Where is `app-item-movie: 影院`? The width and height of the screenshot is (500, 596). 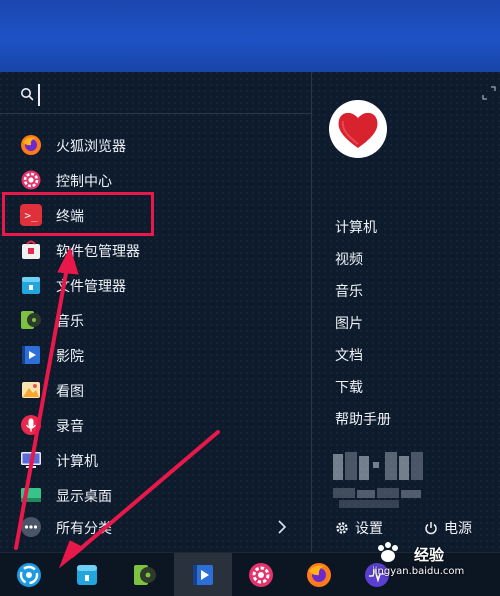 app-item-movie: 影院 is located at coordinates (155, 355).